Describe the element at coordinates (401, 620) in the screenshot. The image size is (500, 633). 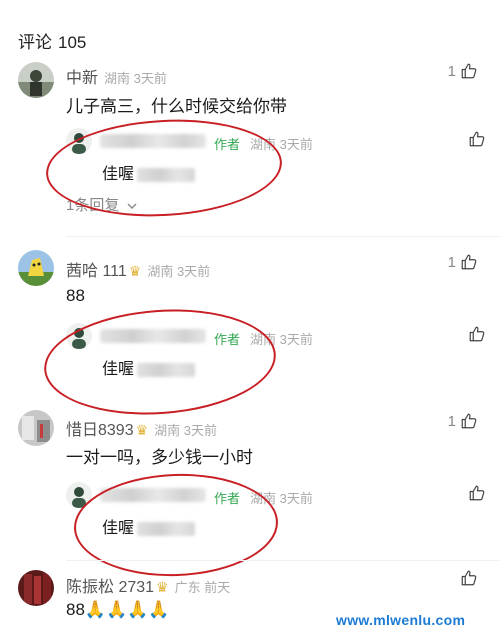
I see `watermark: www.mlwenlu.com` at that location.